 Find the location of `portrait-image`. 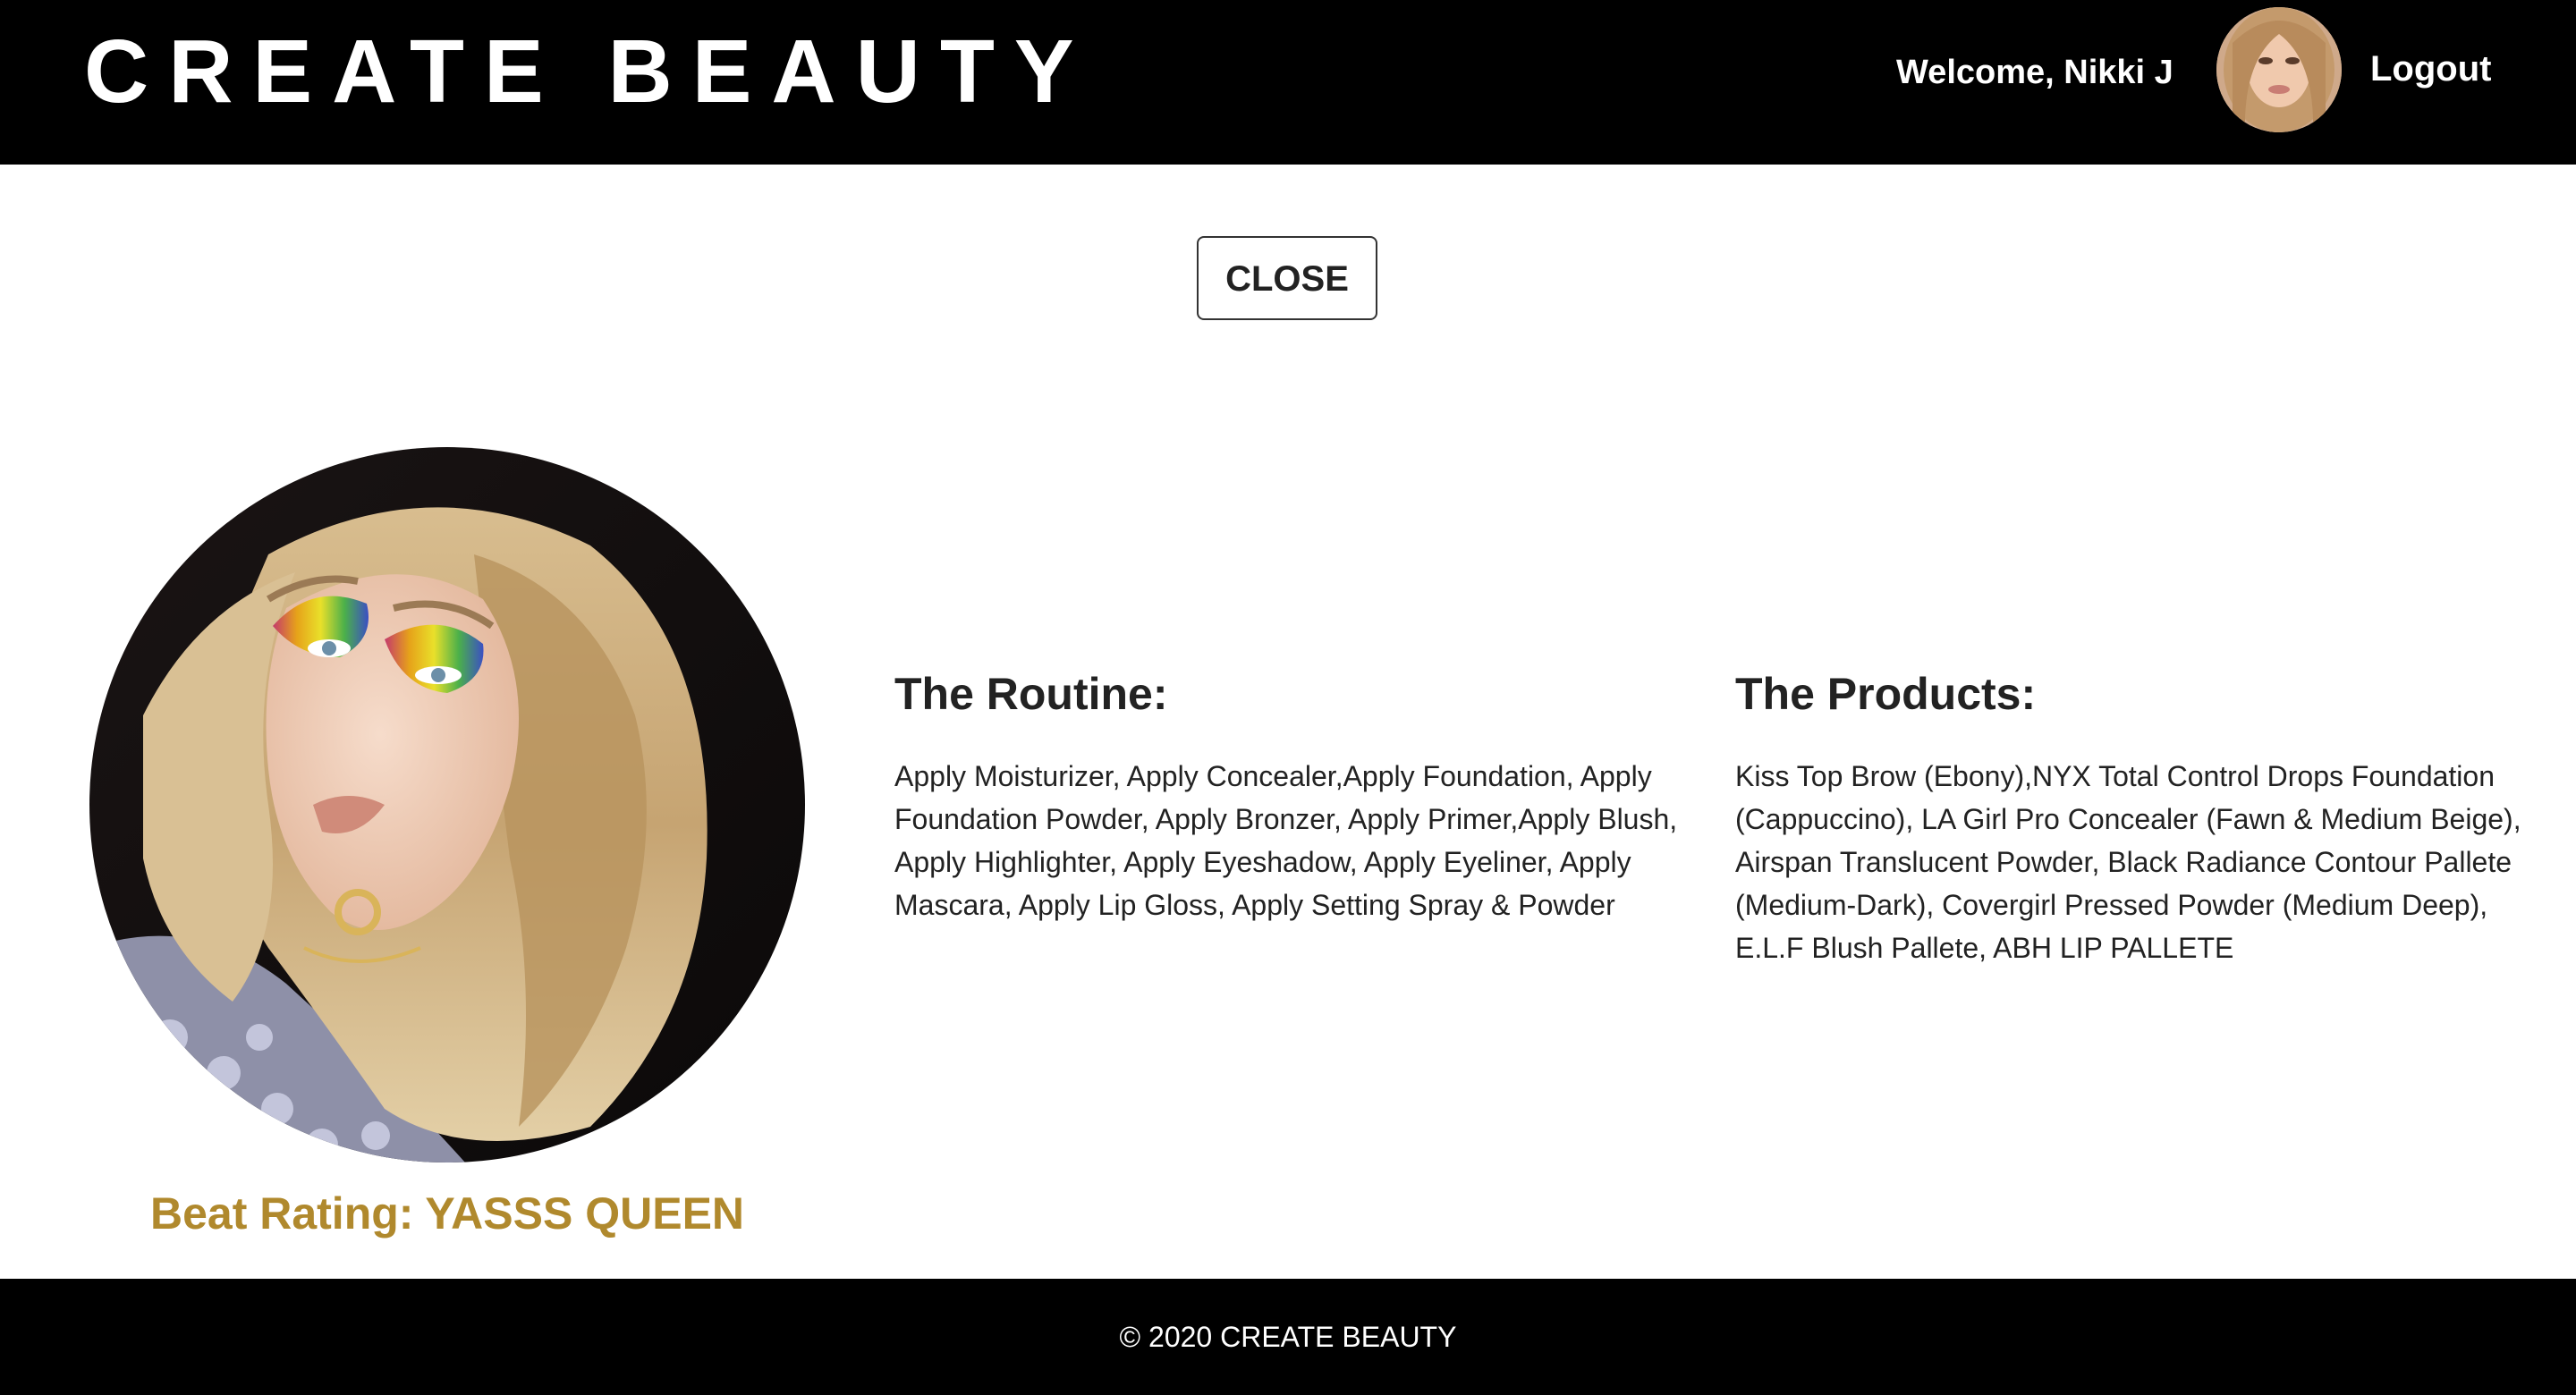

portrait-image is located at coordinates (447, 804).